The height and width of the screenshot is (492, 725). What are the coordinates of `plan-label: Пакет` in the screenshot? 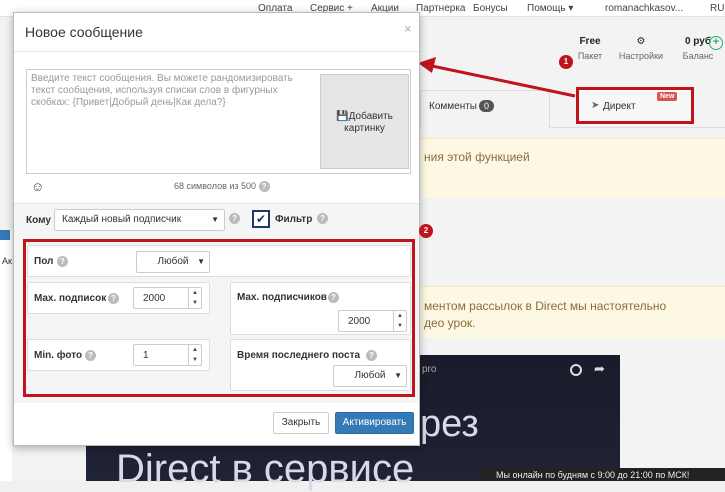 It's located at (590, 56).